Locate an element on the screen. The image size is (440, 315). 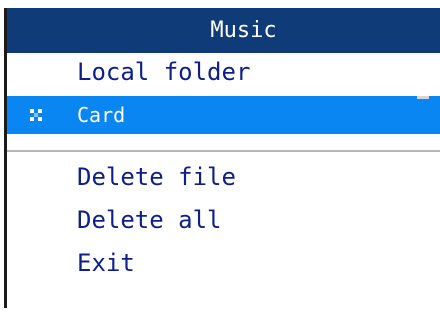
menu-item-delete-all: Delete all is located at coordinates (223, 220).